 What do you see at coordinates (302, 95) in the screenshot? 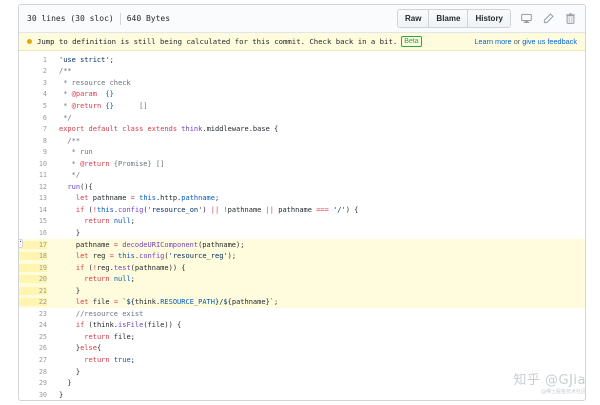
I see `code-line: 4 * @param {}` at bounding box center [302, 95].